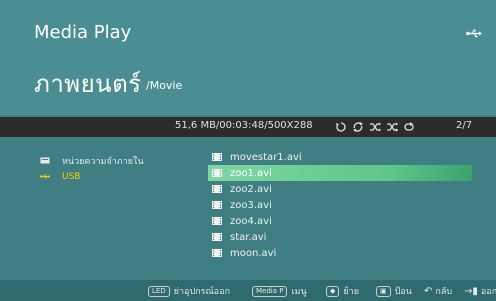 The height and width of the screenshot is (301, 496). What do you see at coordinates (342, 291) in the screenshot?
I see `help-move: ◆ ย้าย` at bounding box center [342, 291].